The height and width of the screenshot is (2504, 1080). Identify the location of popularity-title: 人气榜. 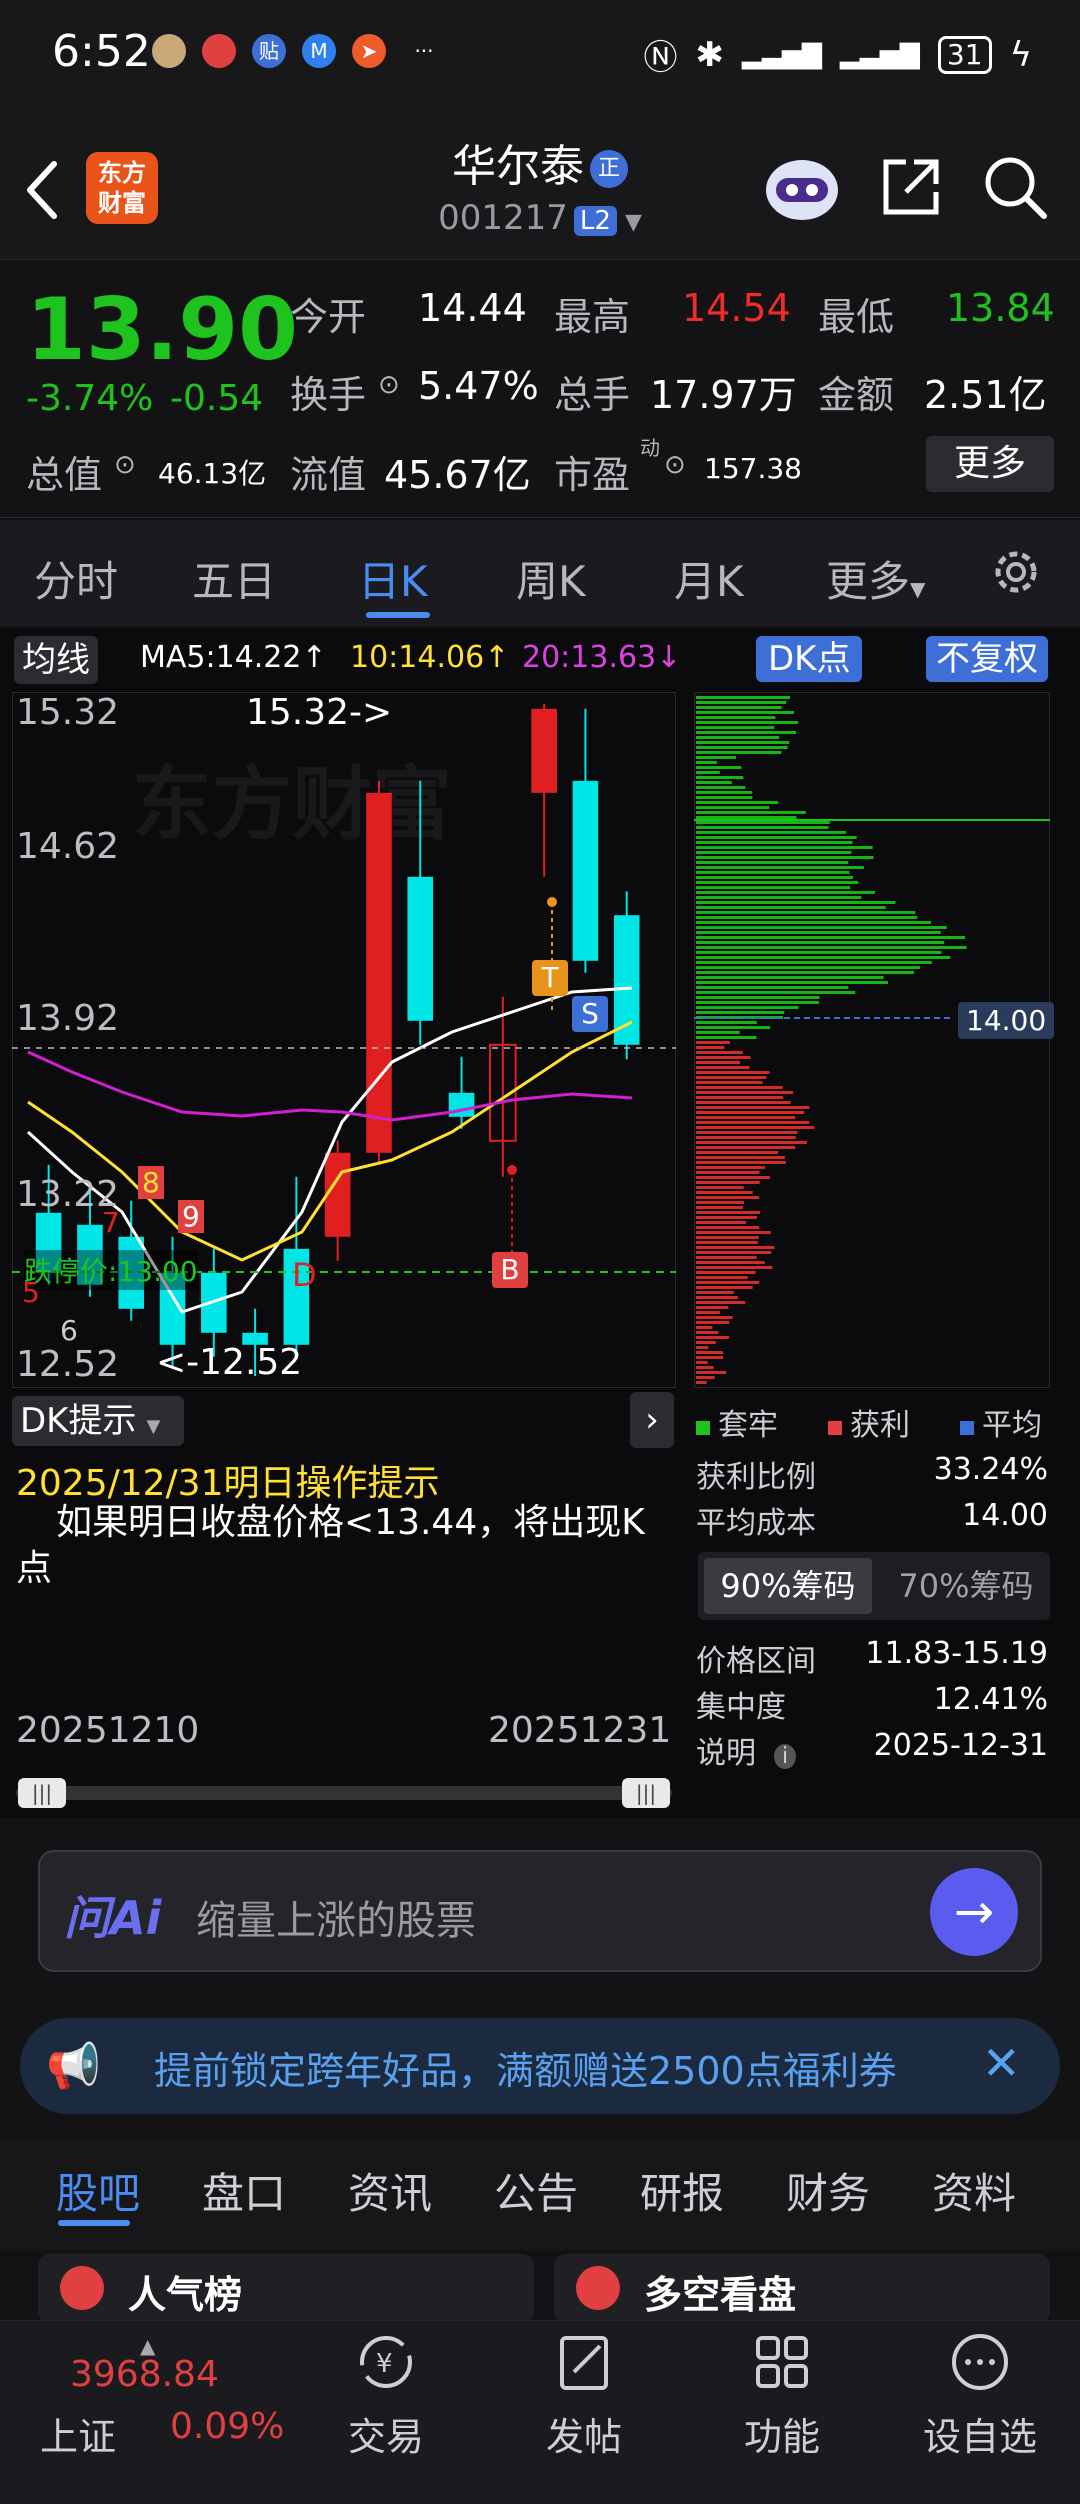
(185, 2295).